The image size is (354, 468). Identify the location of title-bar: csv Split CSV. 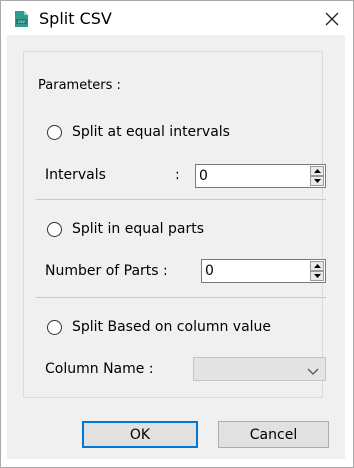
(177, 18).